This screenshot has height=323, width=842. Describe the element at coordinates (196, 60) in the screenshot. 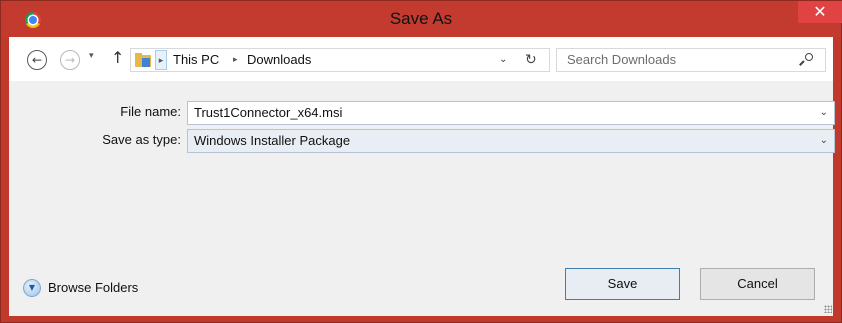

I see `breadcrumb-this-pc: This PC` at that location.